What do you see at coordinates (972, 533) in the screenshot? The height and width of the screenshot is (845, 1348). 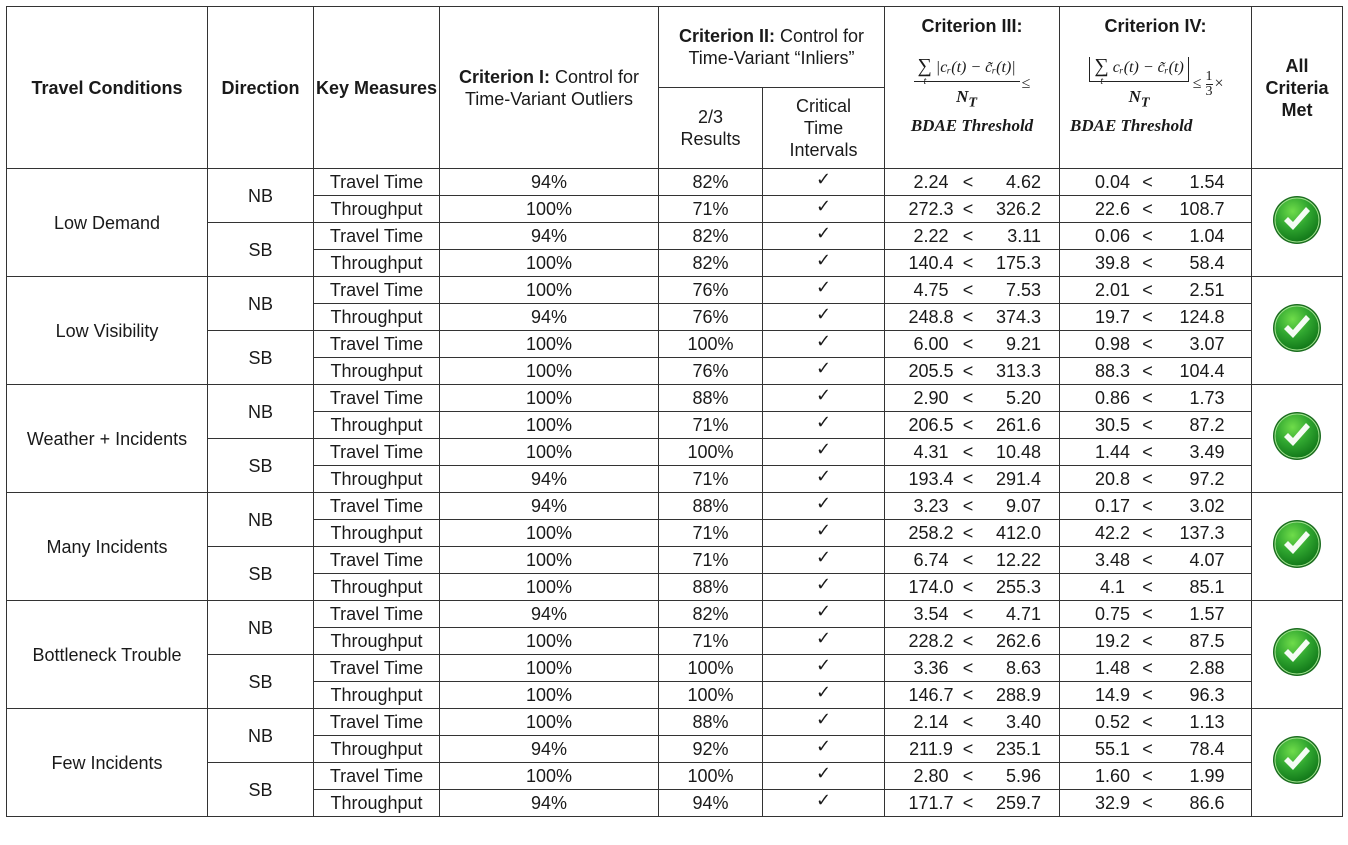 I see `criterion-3-comparison: 258.2 <412.0` at bounding box center [972, 533].